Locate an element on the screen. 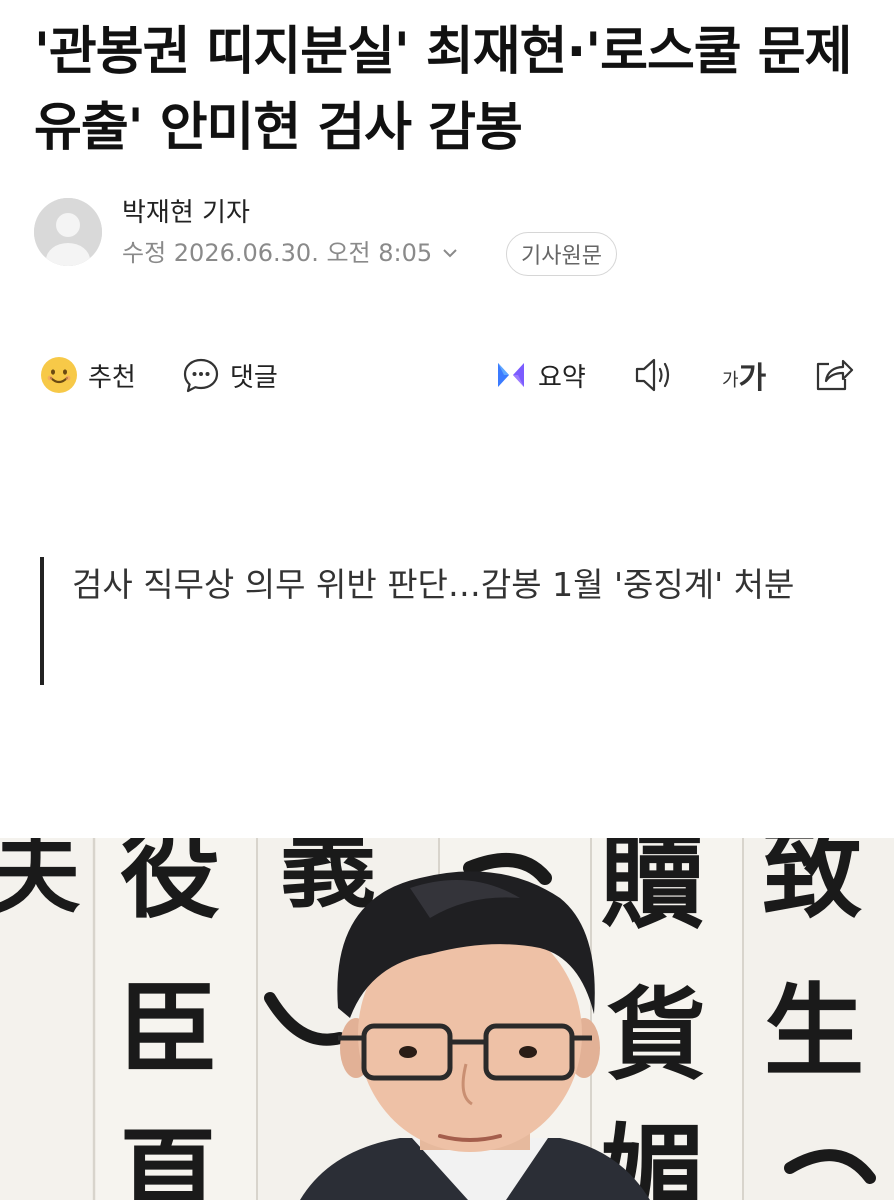  summary-label: 요약 is located at coordinates (562, 377).